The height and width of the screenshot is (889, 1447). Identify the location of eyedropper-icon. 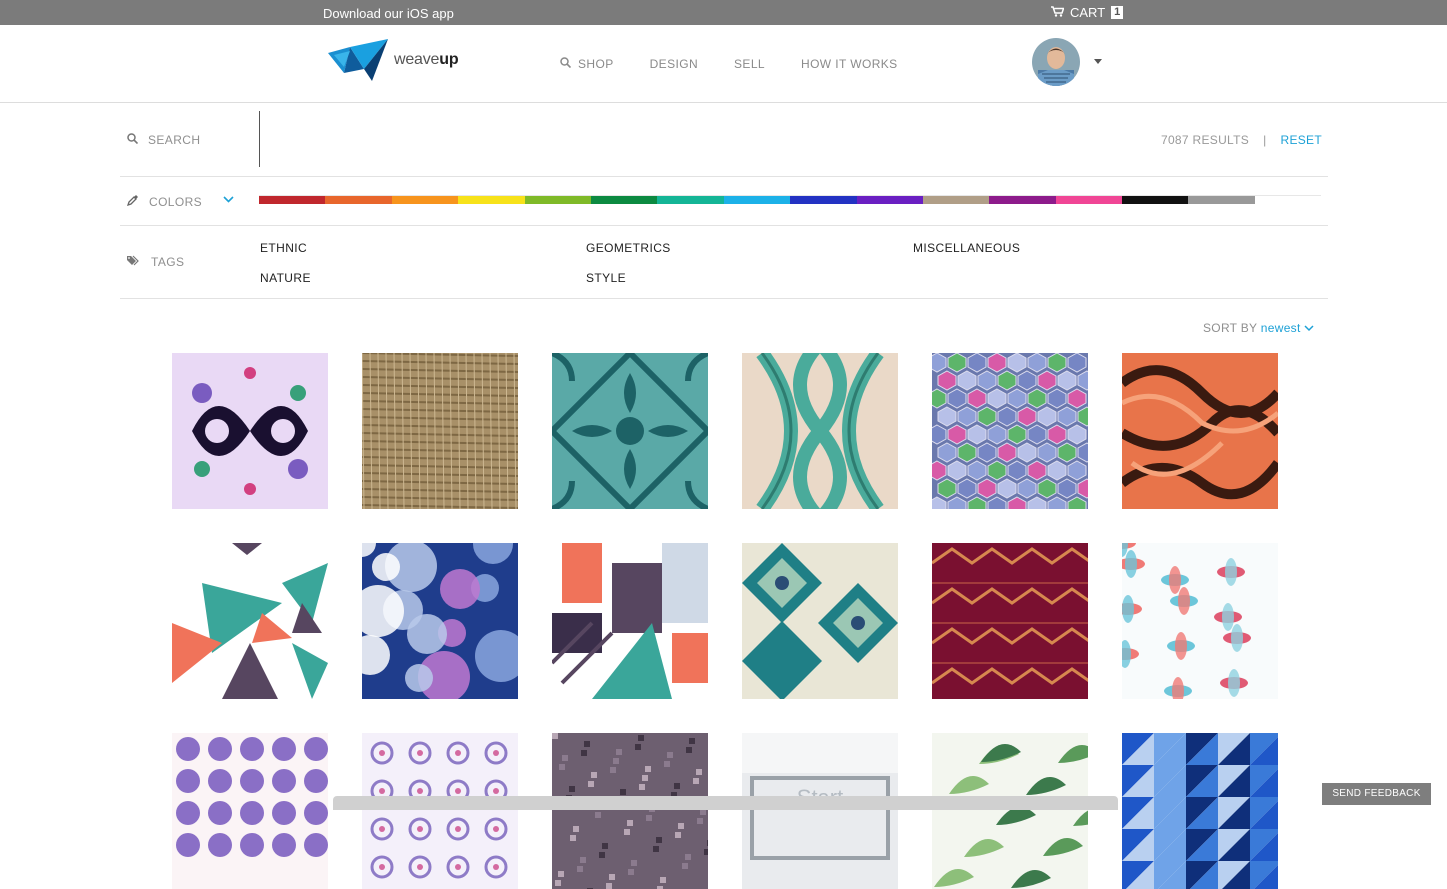
(132, 201).